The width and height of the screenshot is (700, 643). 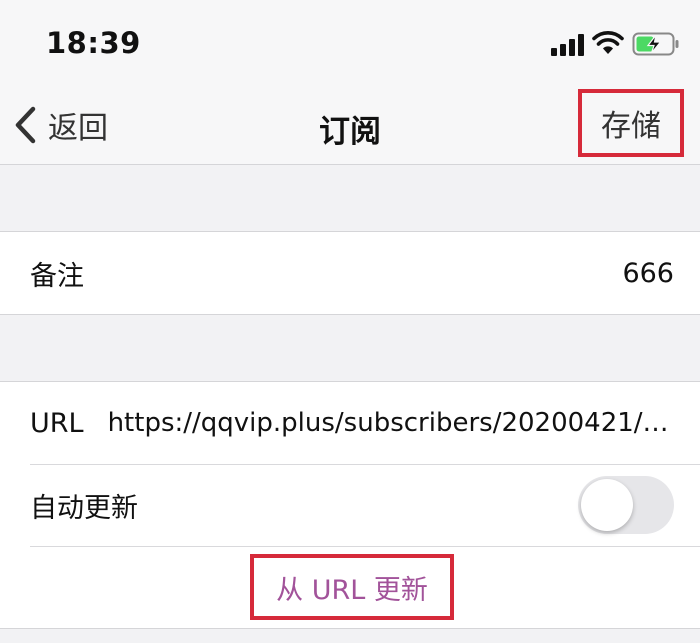 I want to click on remark-label: 备注, so click(x=57, y=276).